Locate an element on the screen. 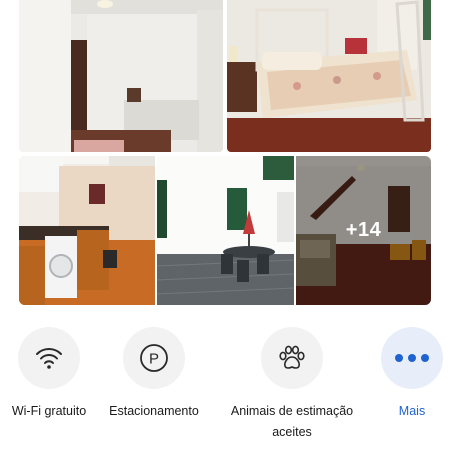 This screenshot has height=450, width=450. facility-more-button: Mais is located at coordinates (412, 374).